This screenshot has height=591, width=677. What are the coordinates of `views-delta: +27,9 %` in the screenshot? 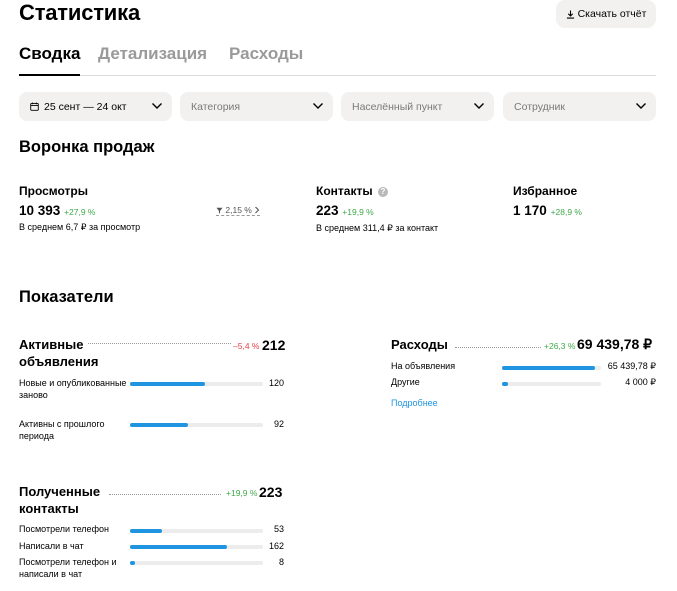 It's located at (80, 212).